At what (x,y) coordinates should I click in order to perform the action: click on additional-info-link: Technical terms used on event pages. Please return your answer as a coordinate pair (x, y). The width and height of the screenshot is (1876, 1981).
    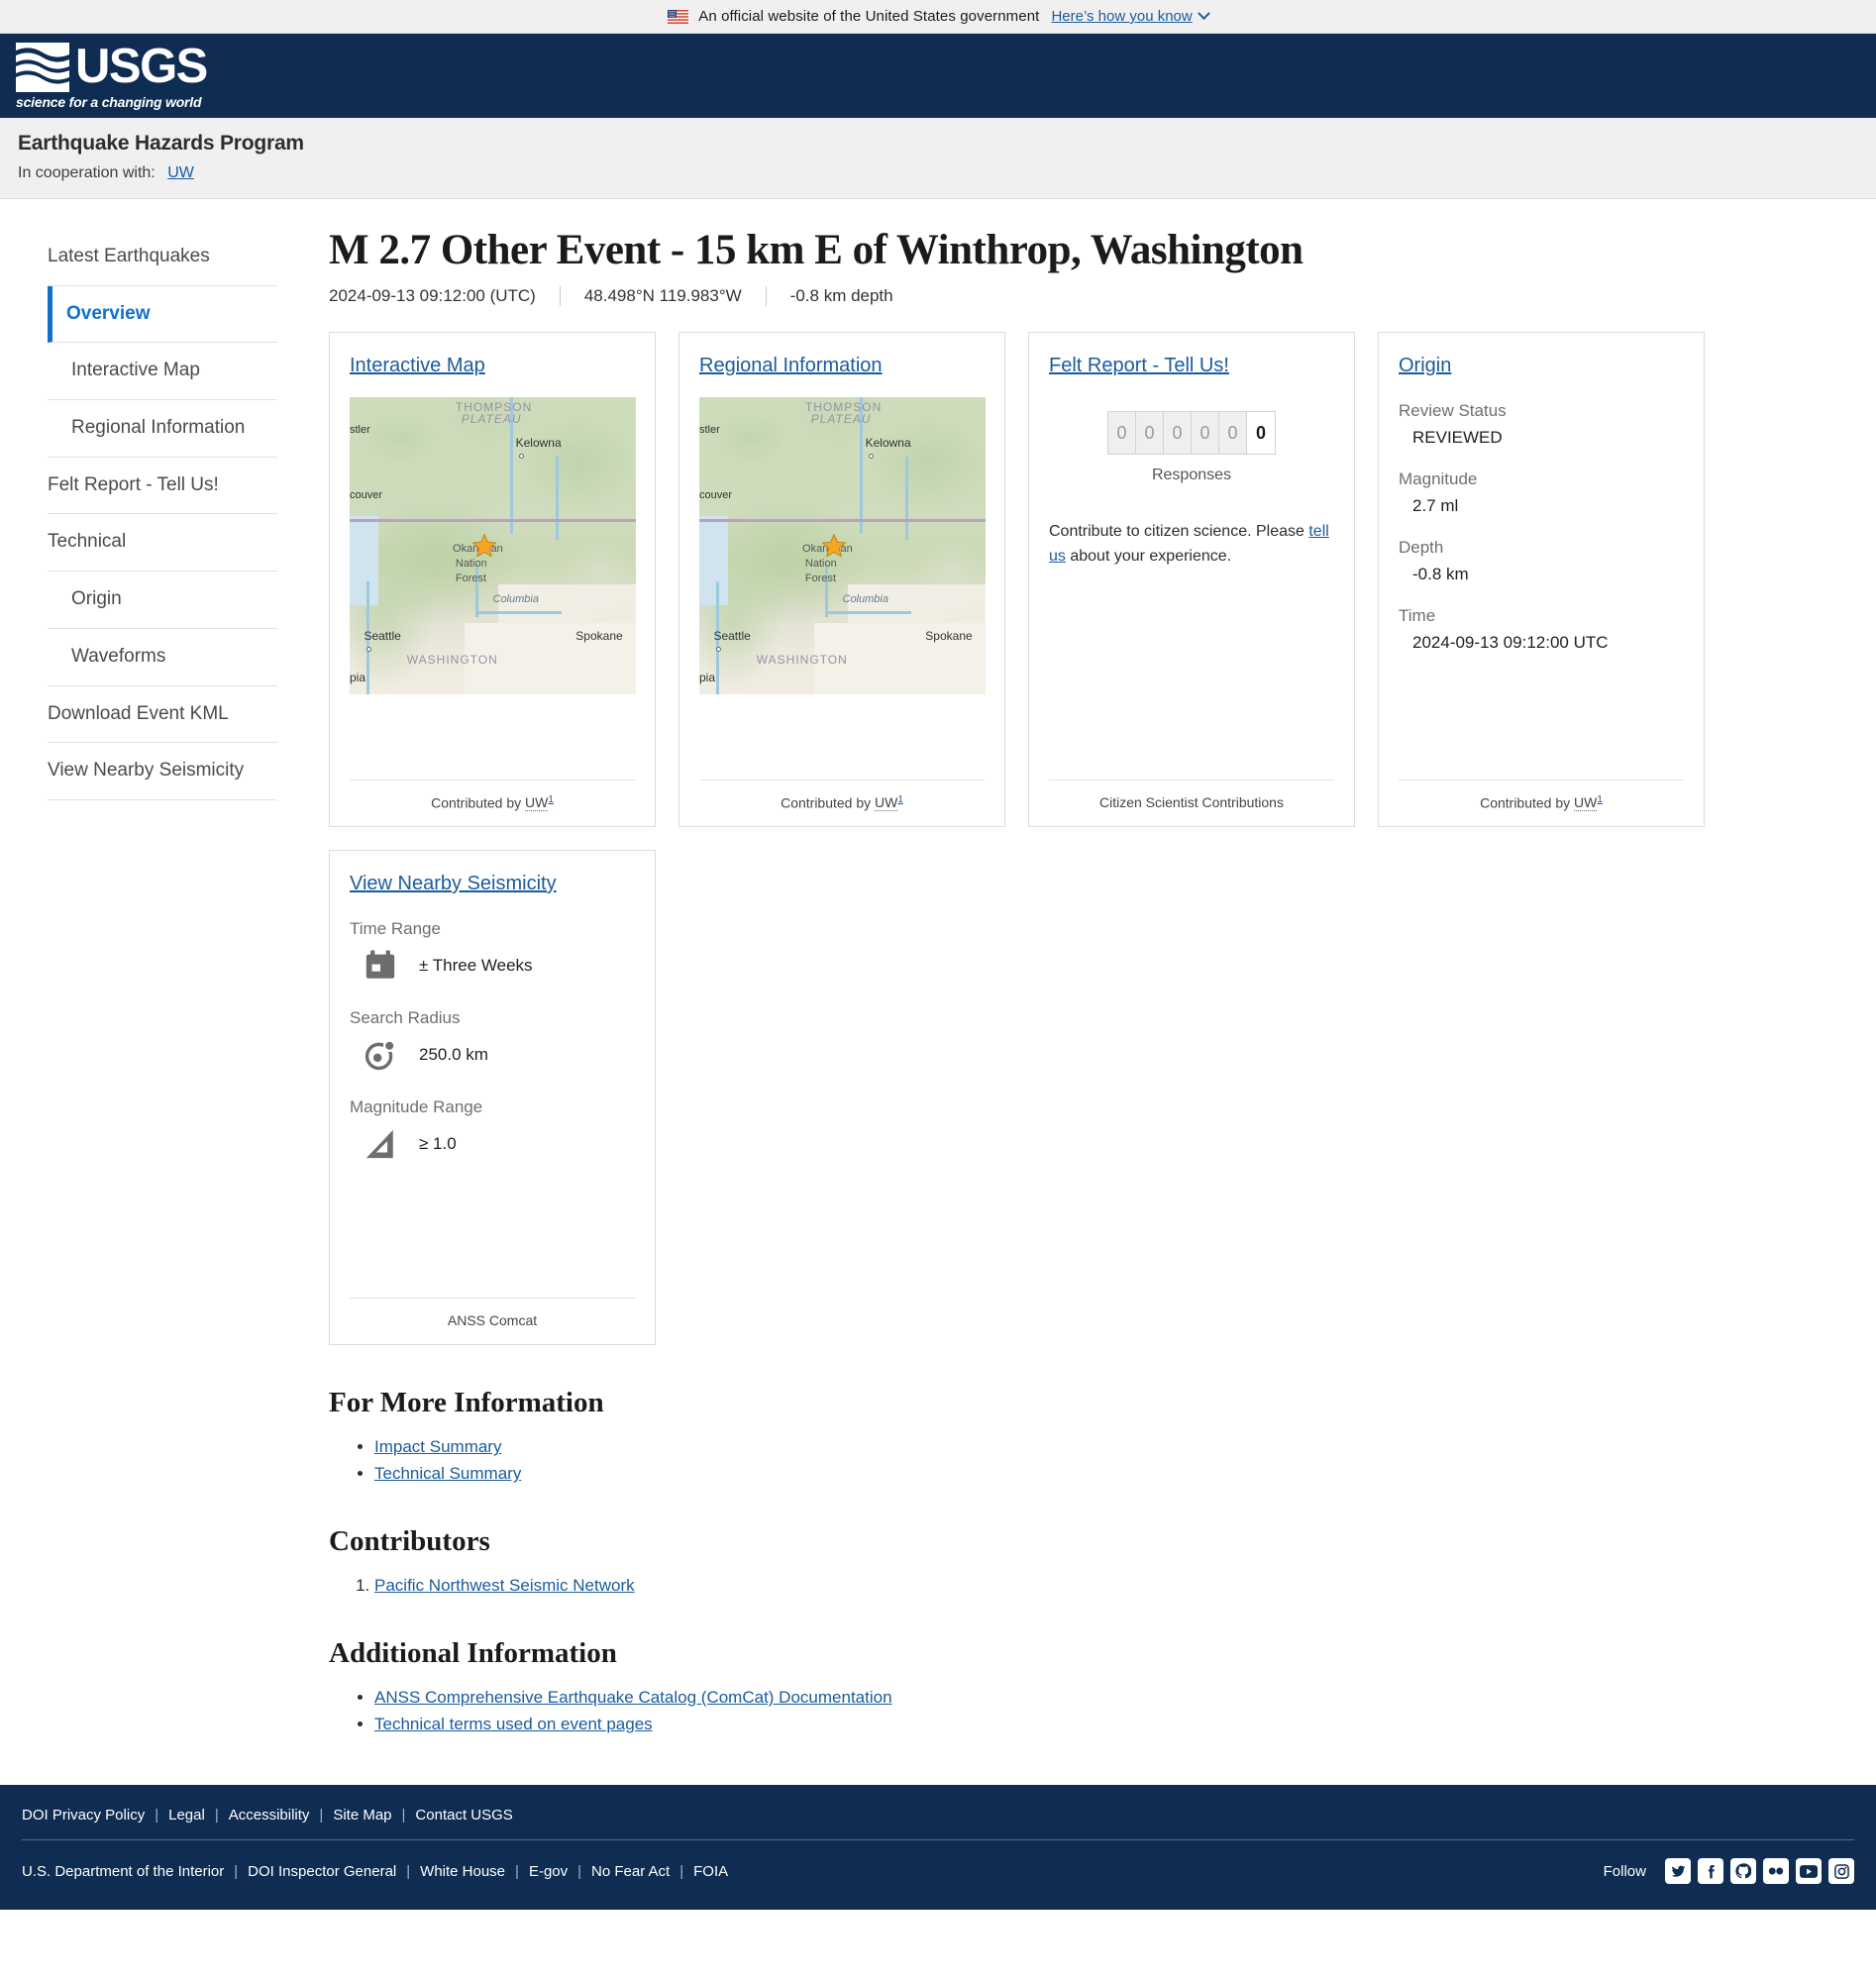
    Looking at the image, I should click on (513, 1724).